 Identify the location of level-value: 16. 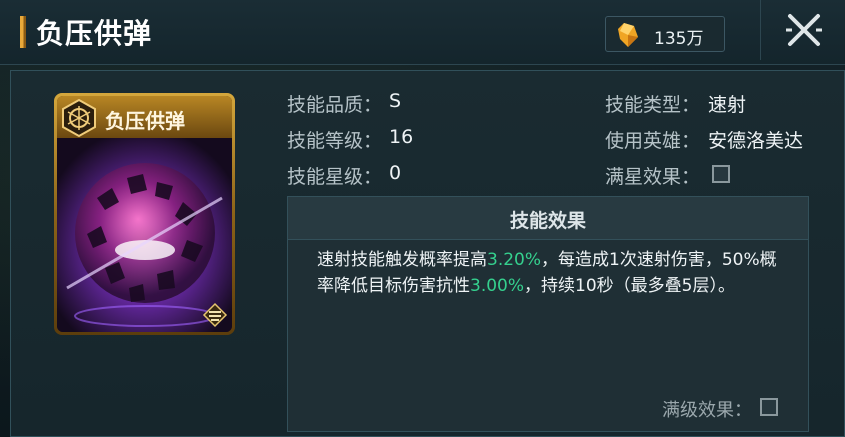
(401, 137).